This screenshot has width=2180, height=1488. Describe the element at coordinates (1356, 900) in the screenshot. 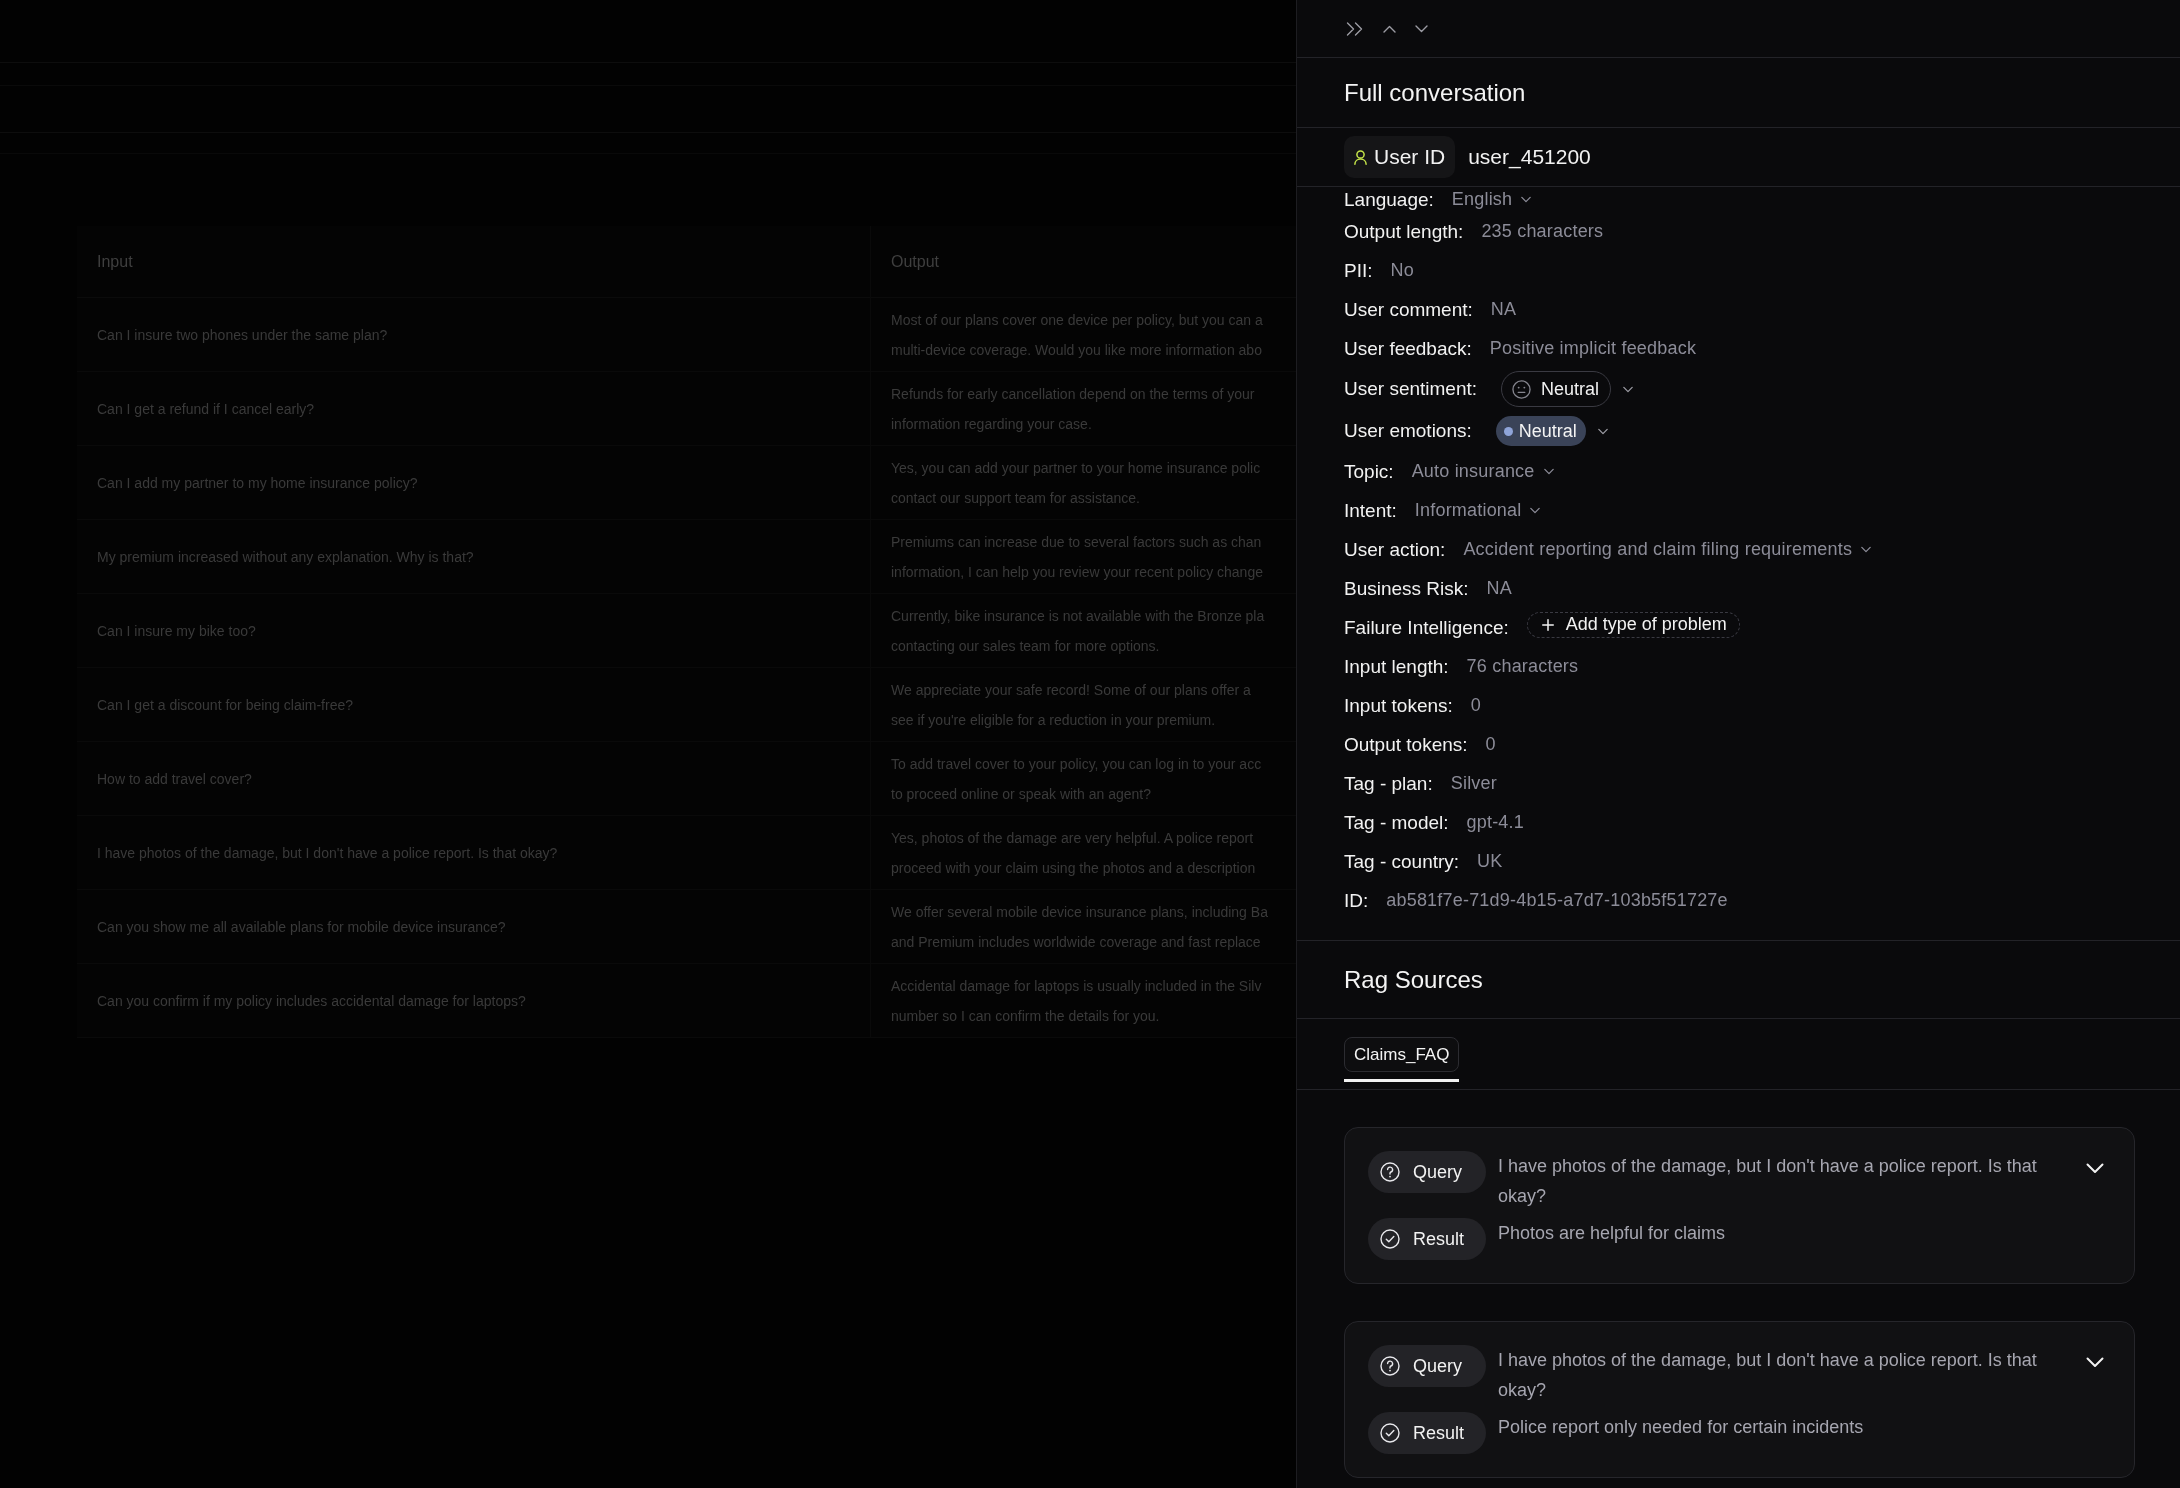

I see `field-label: ID:` at that location.